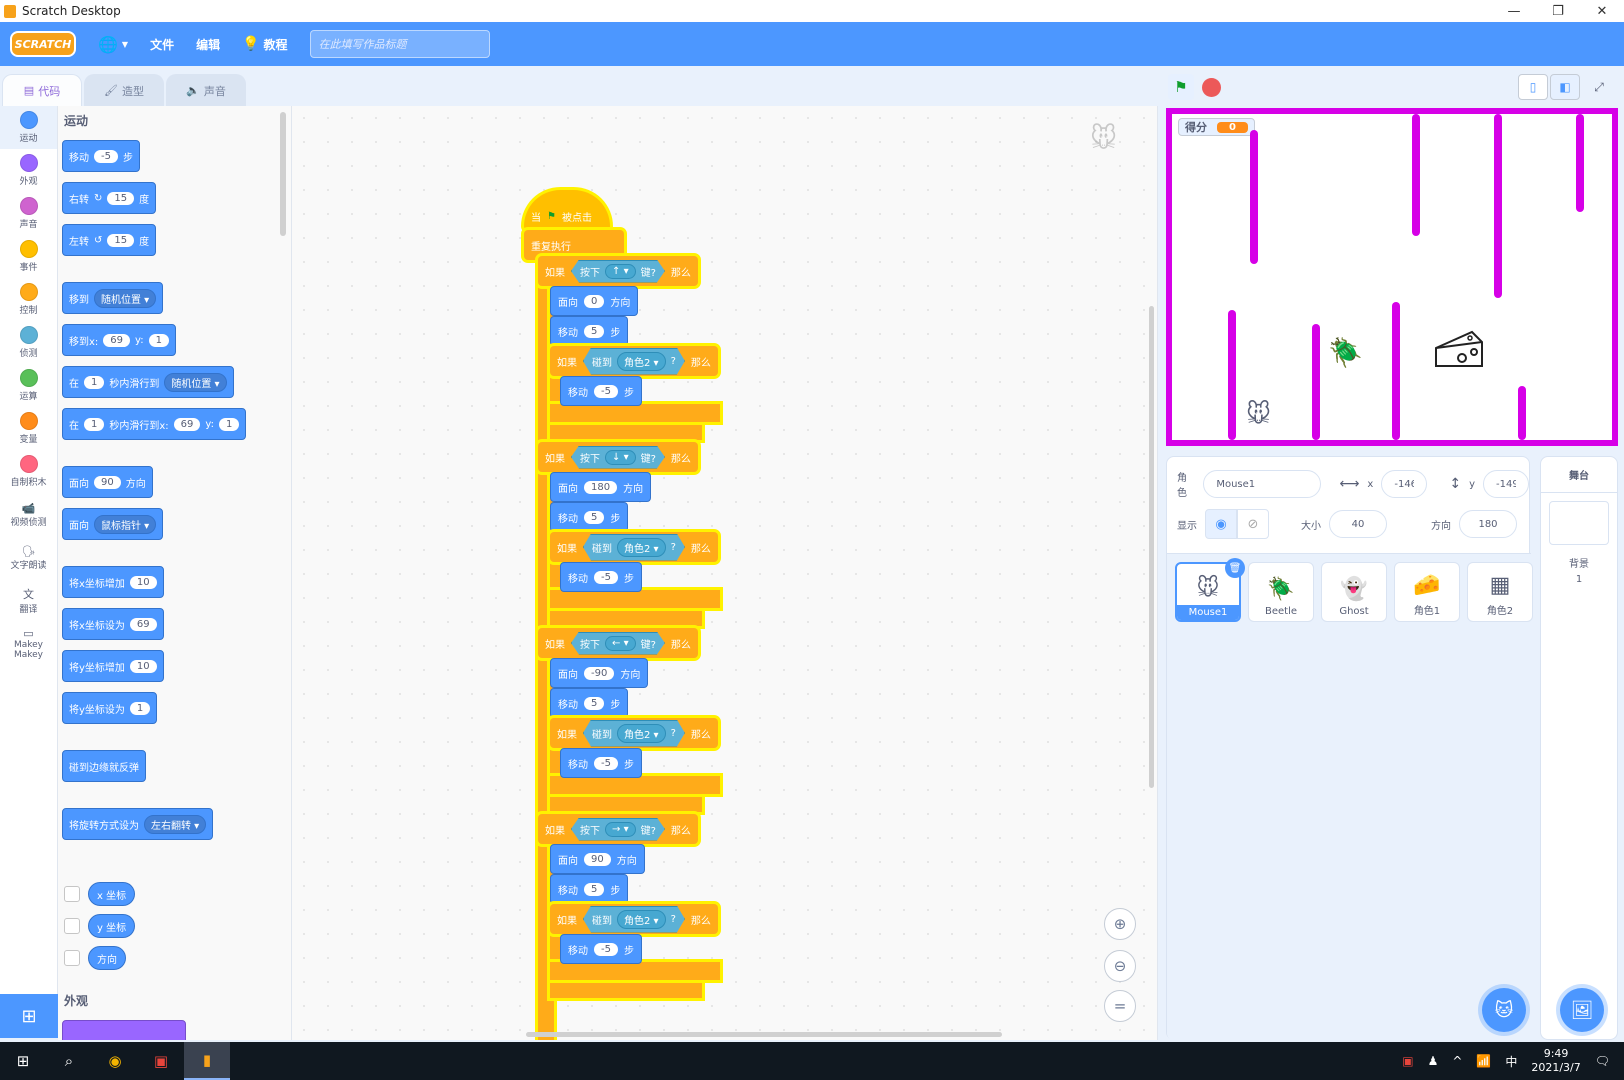  Describe the element at coordinates (1235, 568) in the screenshot. I see `delete-sprite-button: 🗑` at that location.